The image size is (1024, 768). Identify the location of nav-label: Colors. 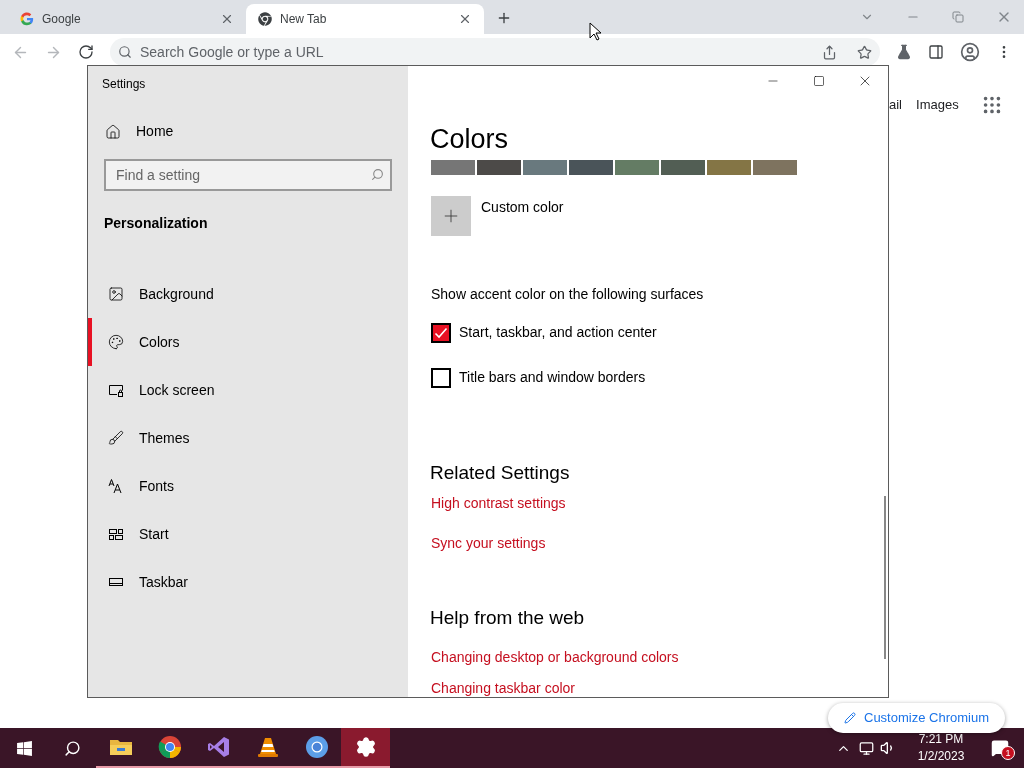
(159, 342).